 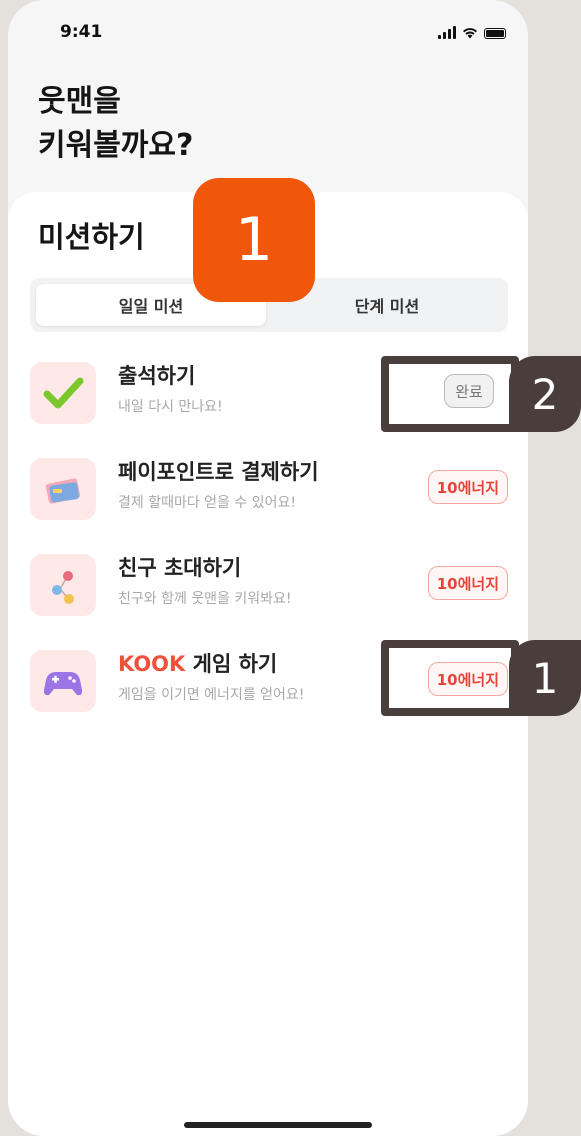 I want to click on battery-icon, so click(x=495, y=33).